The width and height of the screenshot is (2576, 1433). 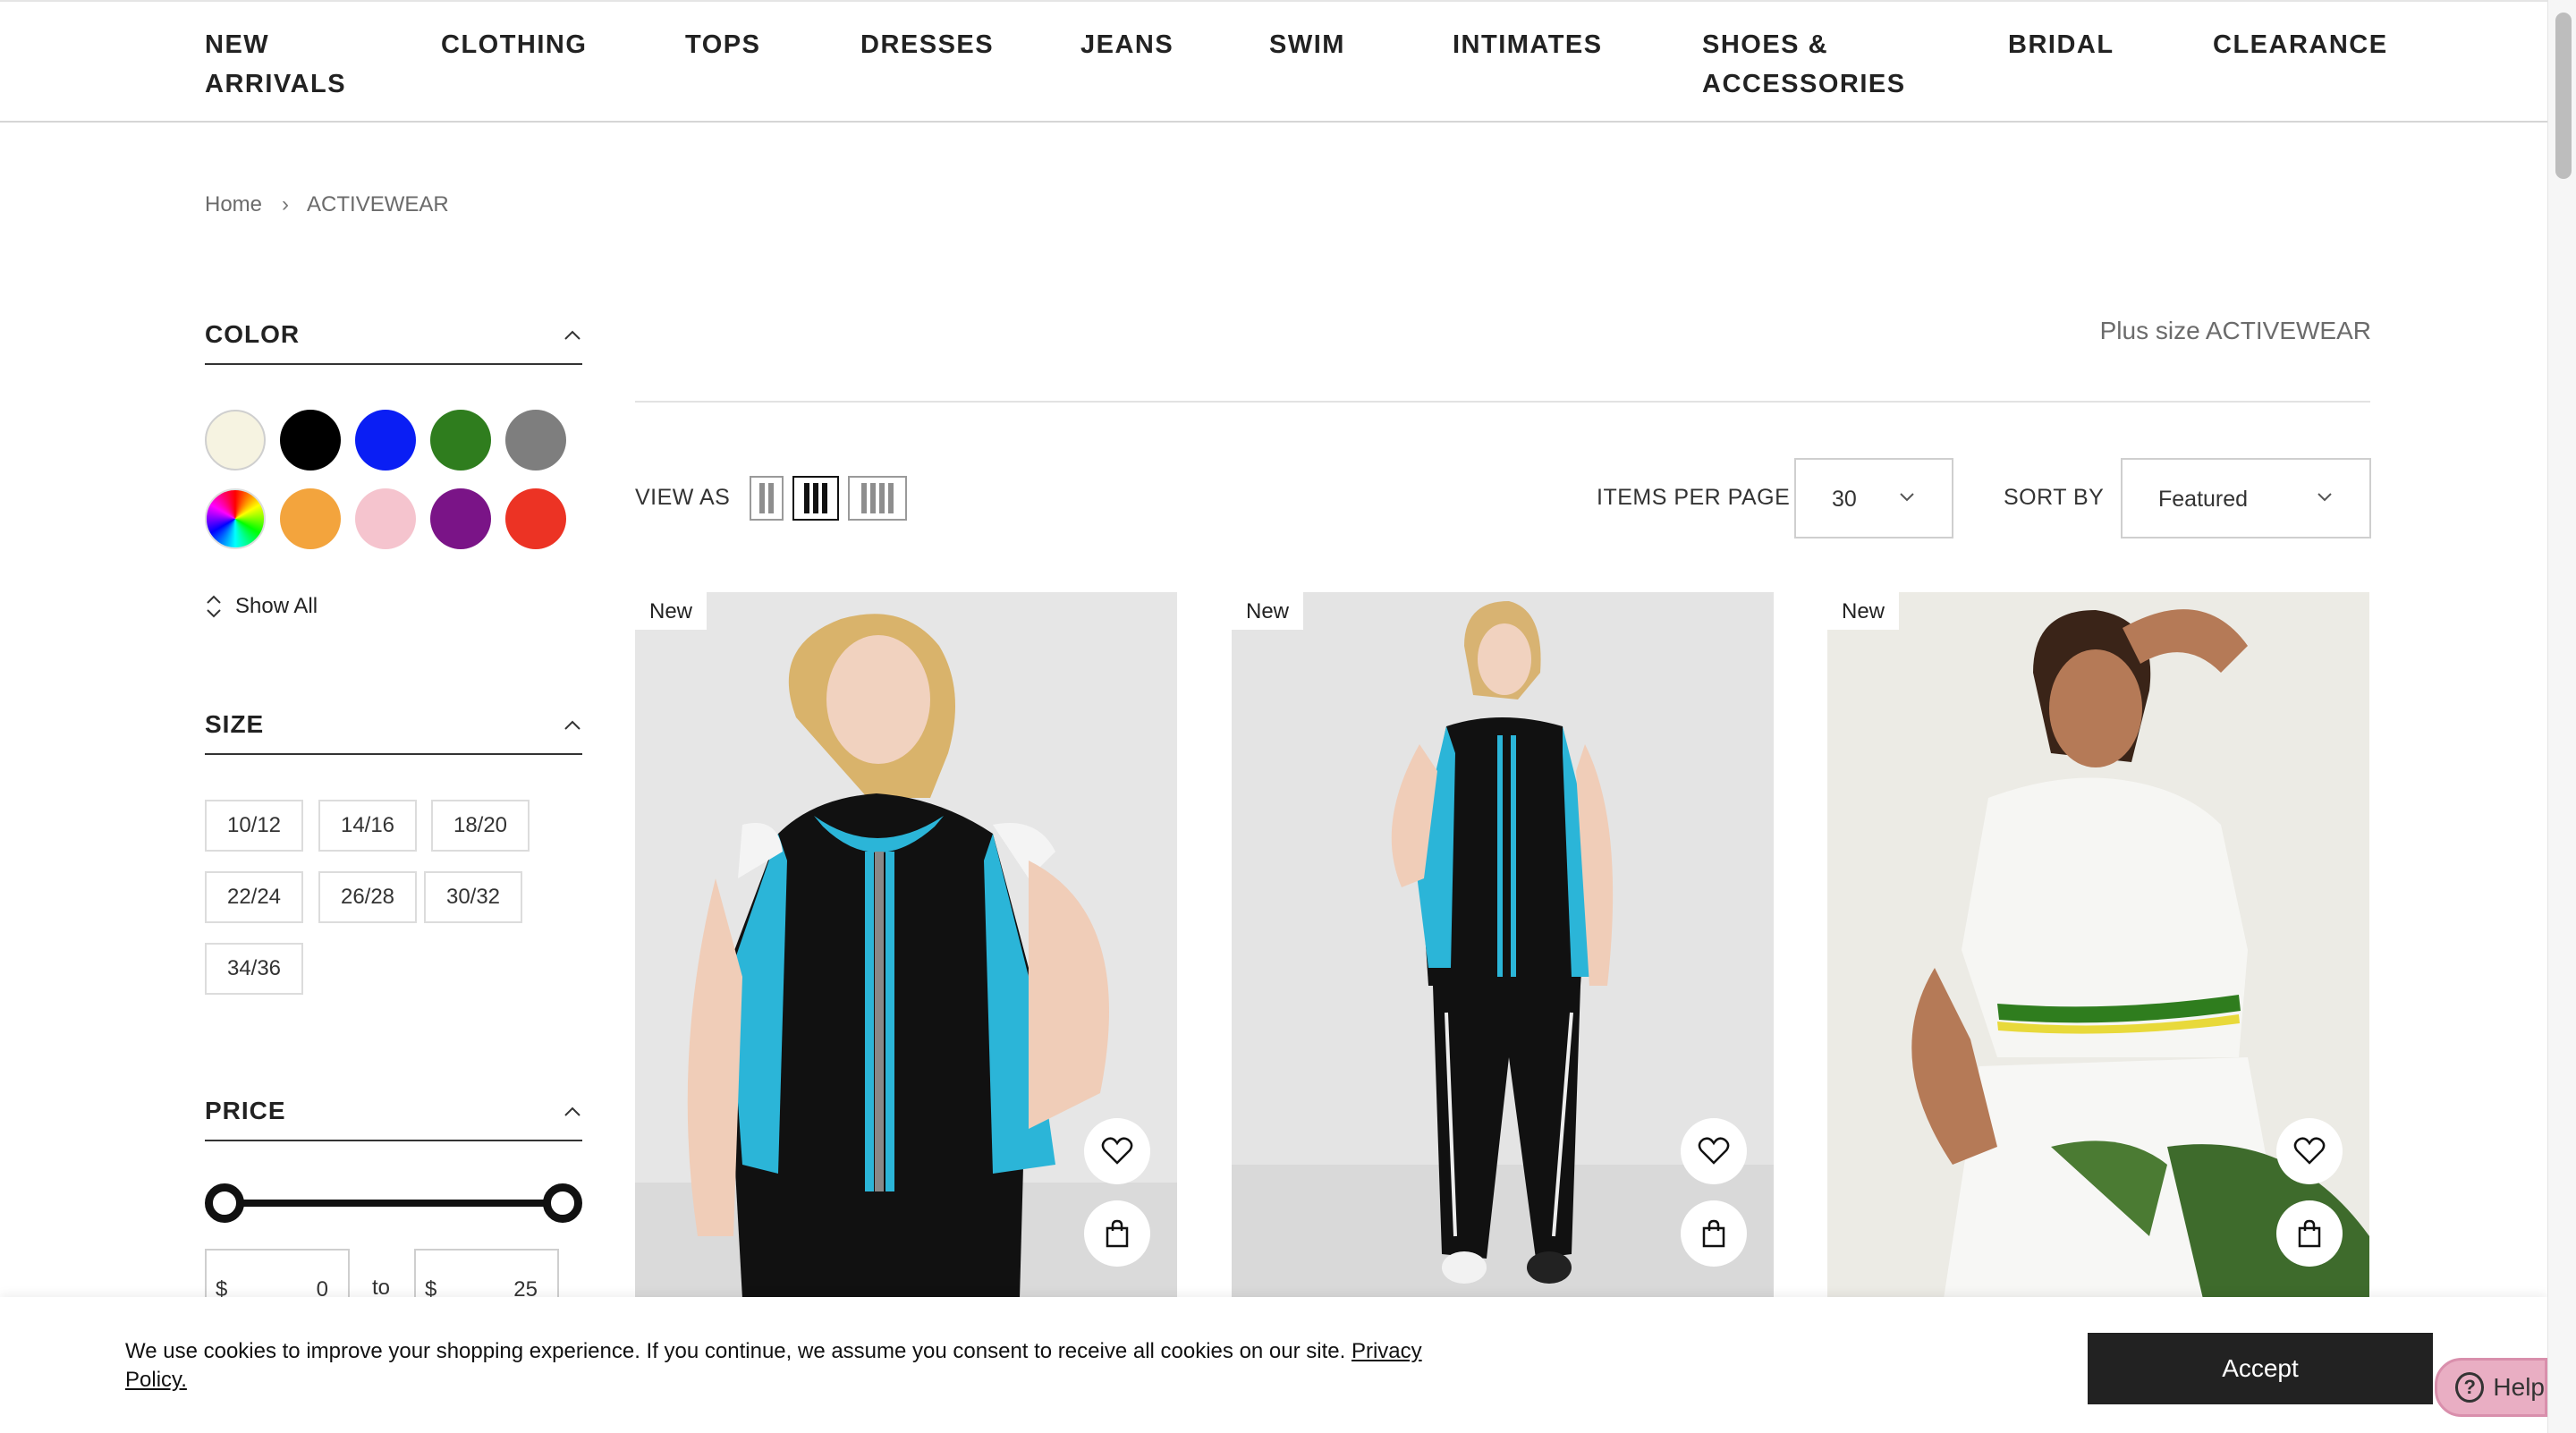 What do you see at coordinates (2054, 497) in the screenshot?
I see `sort-by-label: SORT BY` at bounding box center [2054, 497].